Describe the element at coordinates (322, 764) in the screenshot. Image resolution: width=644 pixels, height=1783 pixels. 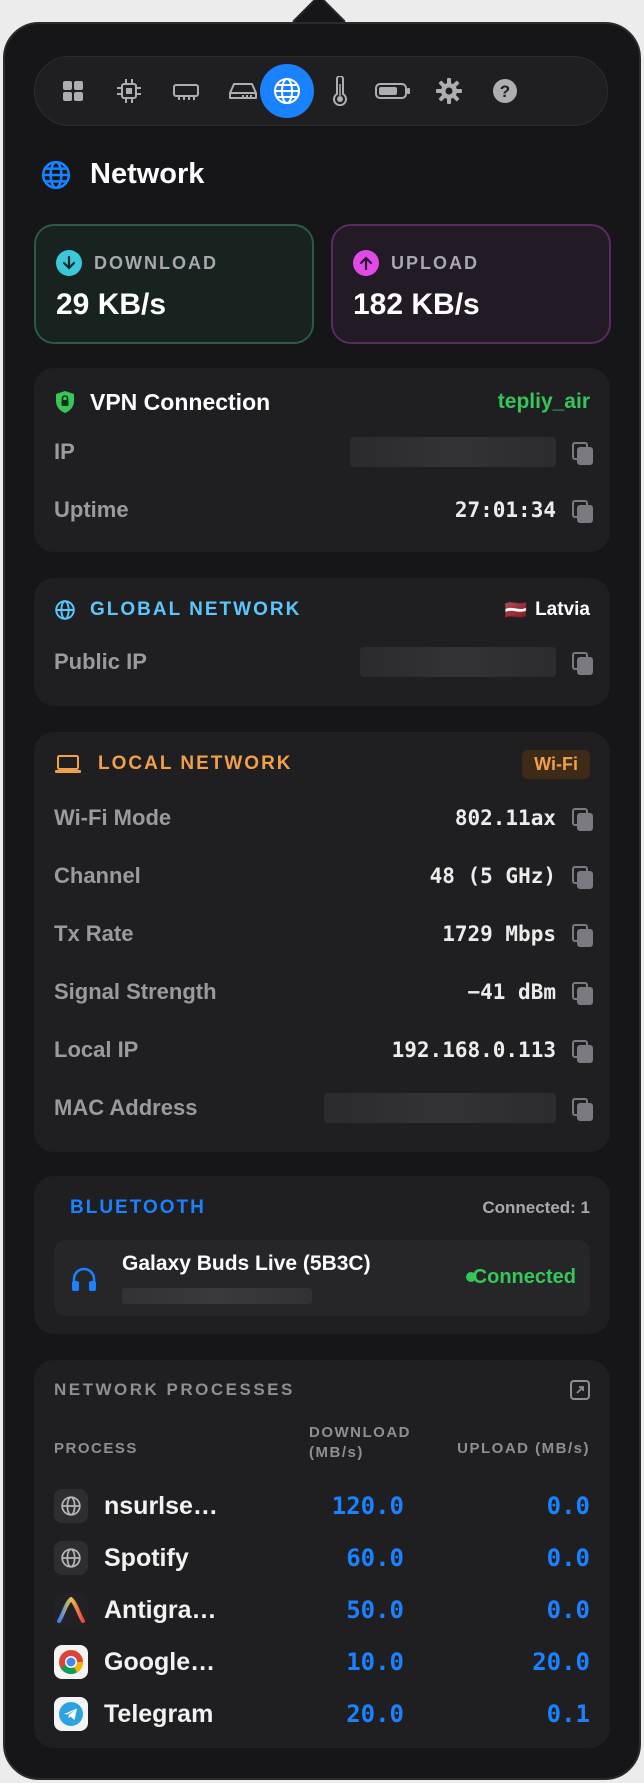
I see `local-network-header: LOCAL NETWORK Wi-Fi` at that location.